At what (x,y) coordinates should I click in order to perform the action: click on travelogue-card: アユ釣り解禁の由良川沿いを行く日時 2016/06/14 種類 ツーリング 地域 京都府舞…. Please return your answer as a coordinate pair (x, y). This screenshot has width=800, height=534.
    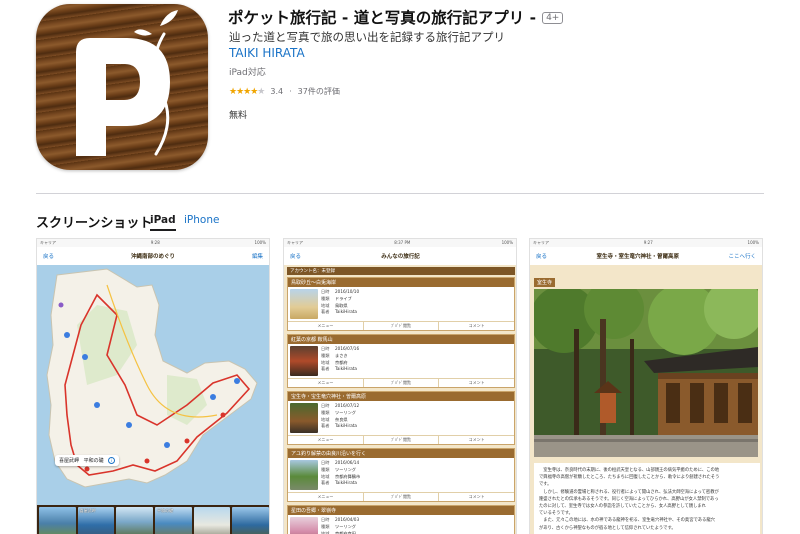
    Looking at the image, I should click on (401, 475).